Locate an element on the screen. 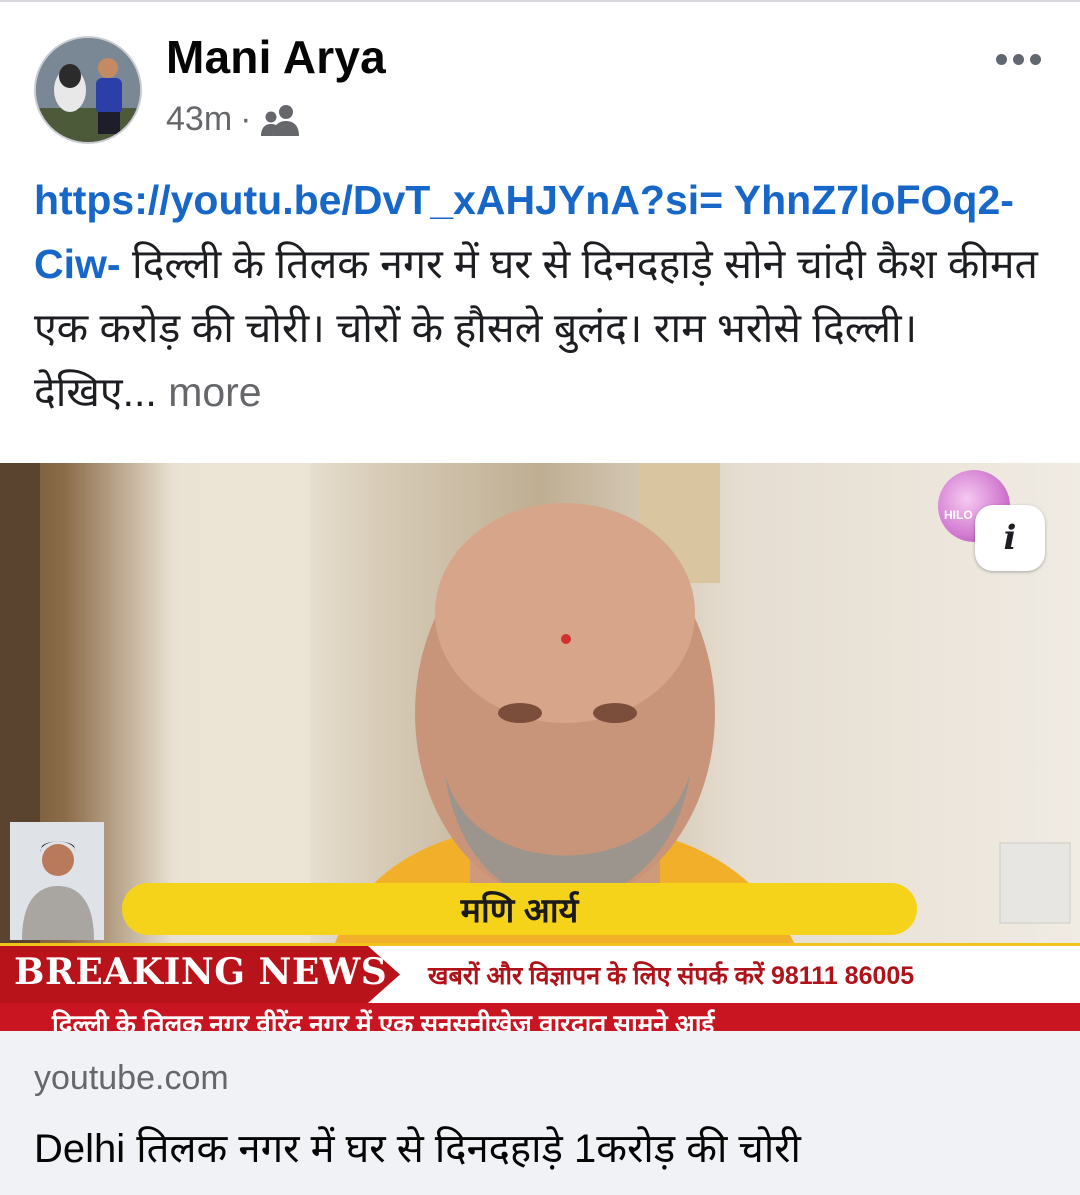 Image resolution: width=1080 pixels, height=1195 pixels. post-meta: 43m · is located at coordinates (234, 119).